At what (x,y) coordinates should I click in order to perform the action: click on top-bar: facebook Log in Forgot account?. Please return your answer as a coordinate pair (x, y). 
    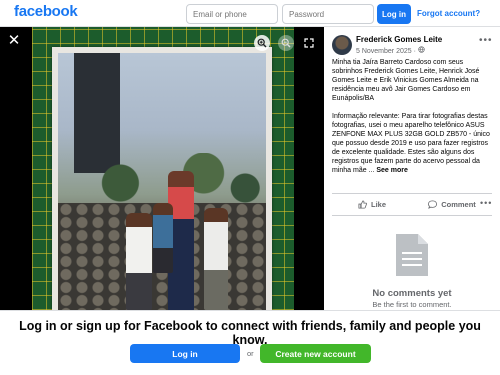
    Looking at the image, I should click on (250, 13).